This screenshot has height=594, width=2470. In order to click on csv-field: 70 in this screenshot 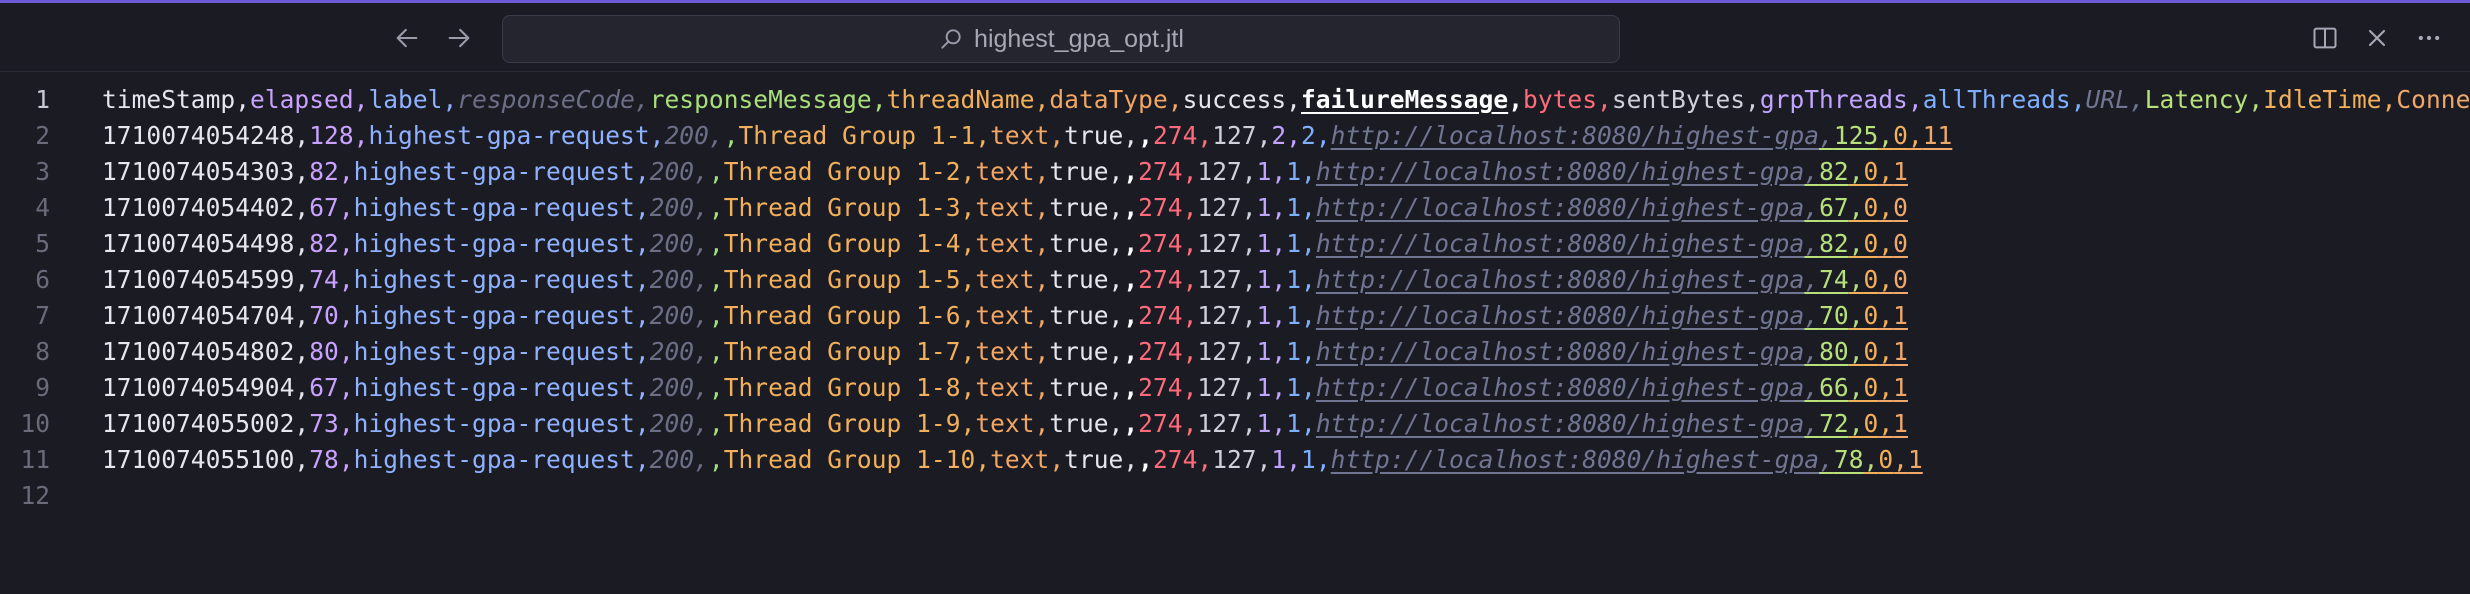, I will do `click(324, 315)`.